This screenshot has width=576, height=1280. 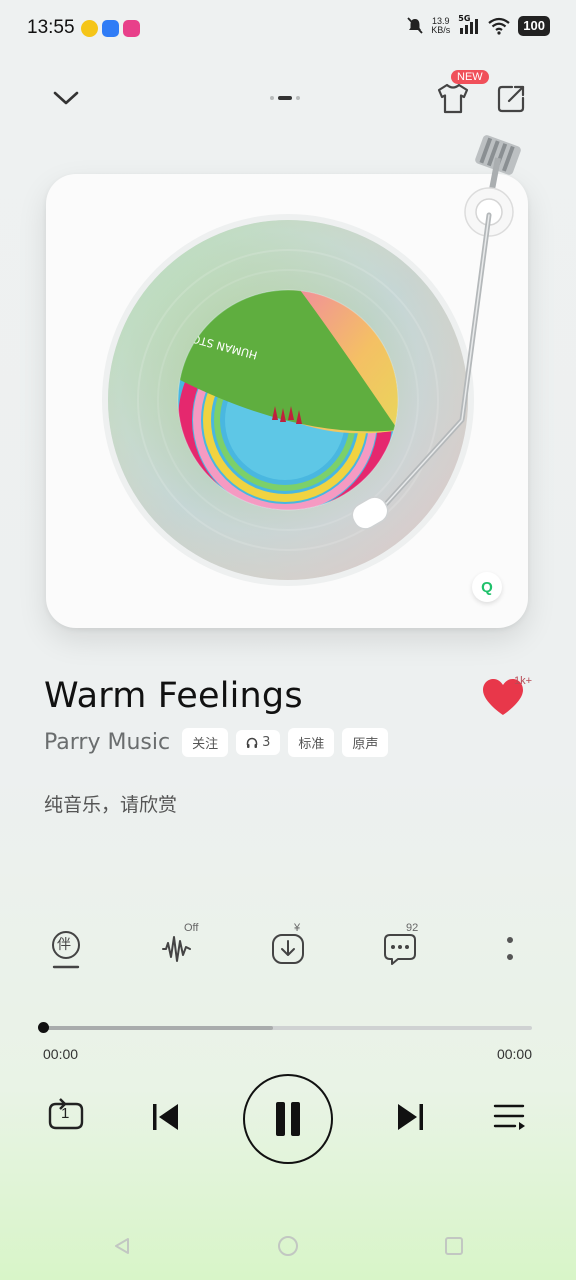 I want to click on playlist-icon, so click(x=509, y=1117).